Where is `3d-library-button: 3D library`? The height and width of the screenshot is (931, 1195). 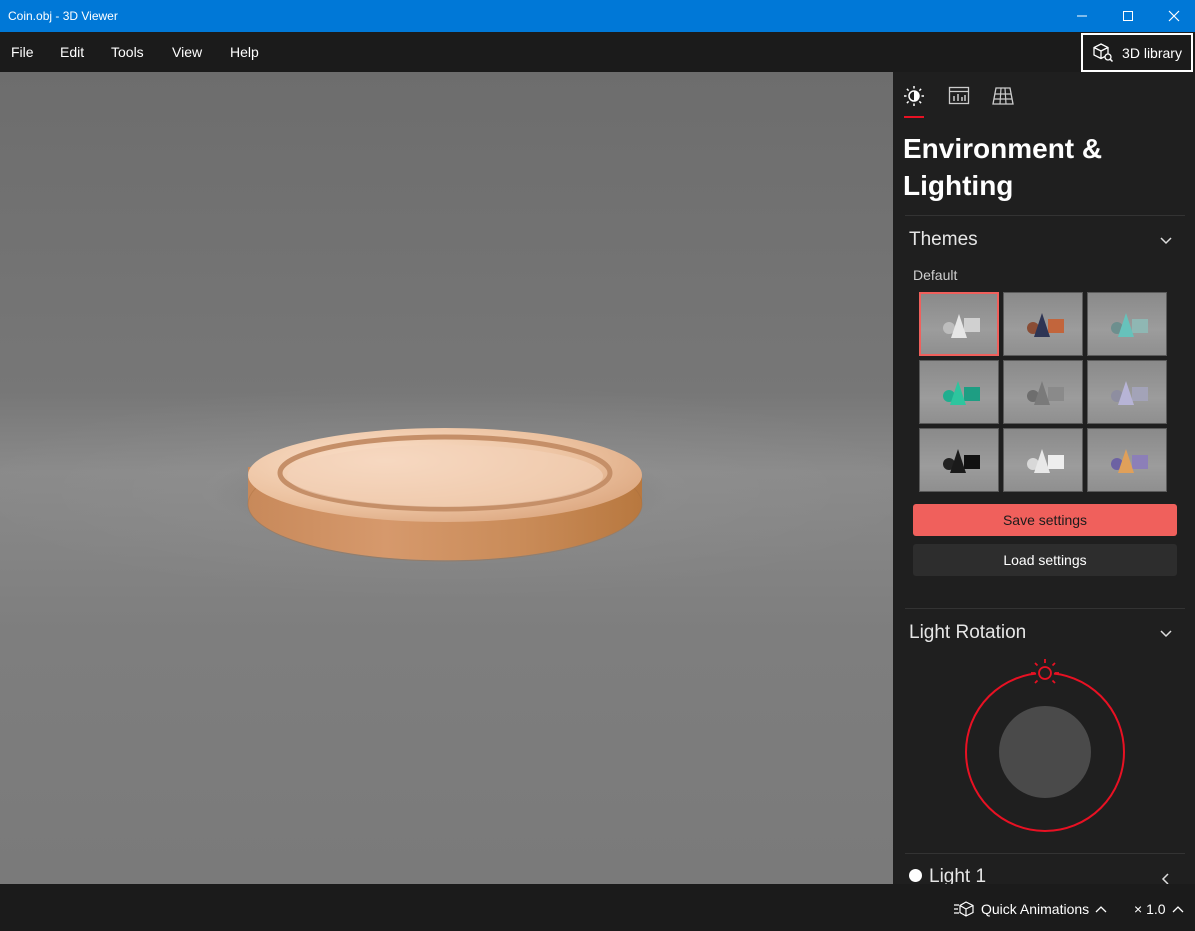 3d-library-button: 3D library is located at coordinates (1137, 52).